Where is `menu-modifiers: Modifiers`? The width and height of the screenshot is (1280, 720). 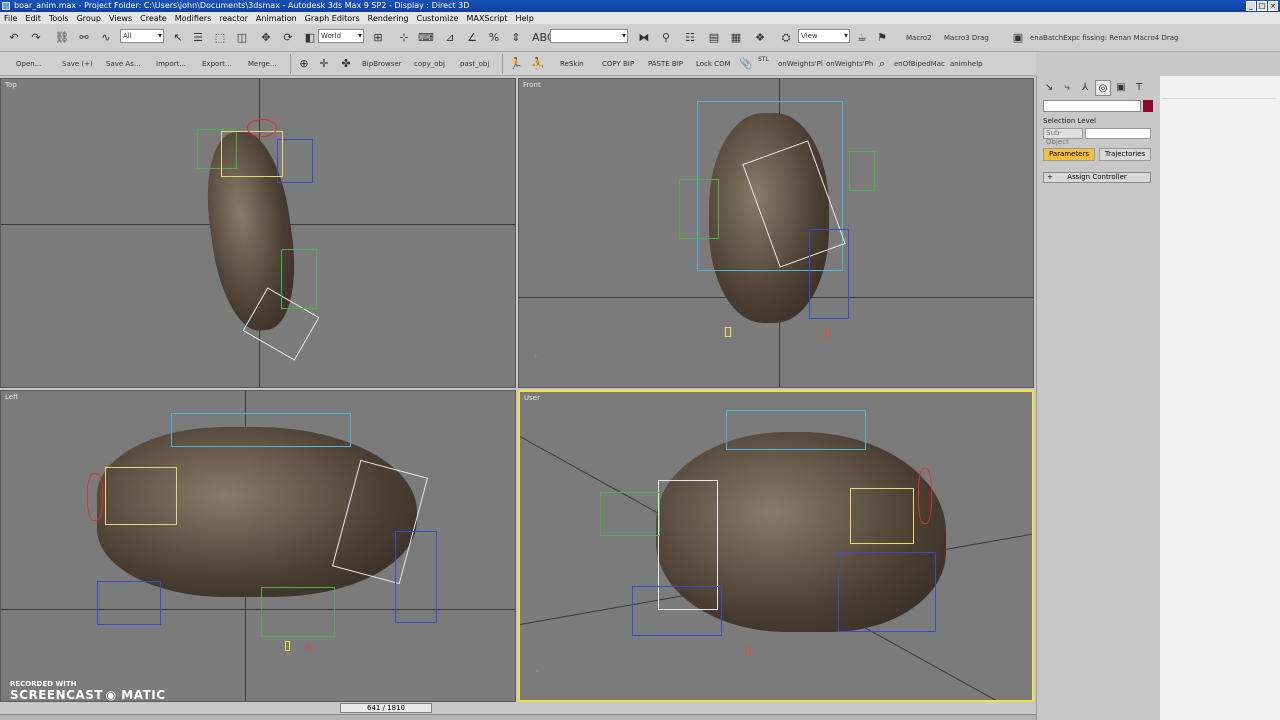 menu-modifiers: Modifiers is located at coordinates (193, 18).